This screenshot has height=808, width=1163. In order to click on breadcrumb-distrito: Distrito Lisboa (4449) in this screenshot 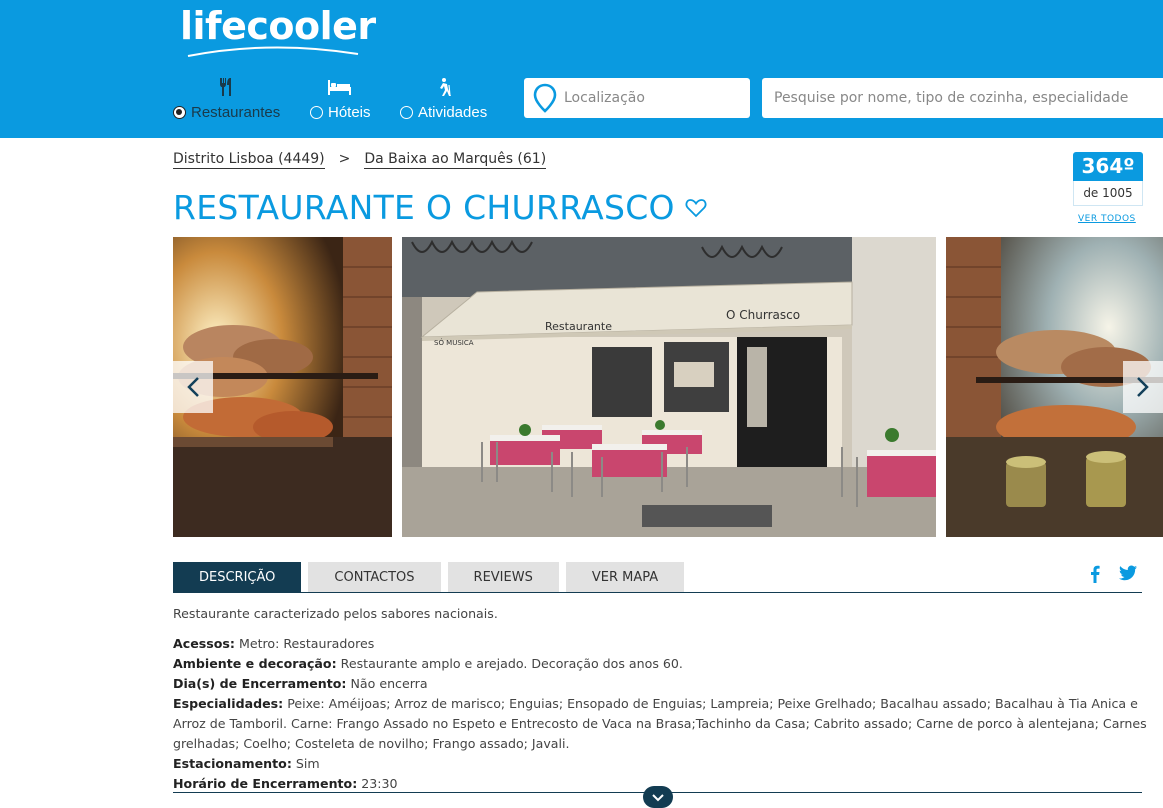, I will do `click(249, 160)`.